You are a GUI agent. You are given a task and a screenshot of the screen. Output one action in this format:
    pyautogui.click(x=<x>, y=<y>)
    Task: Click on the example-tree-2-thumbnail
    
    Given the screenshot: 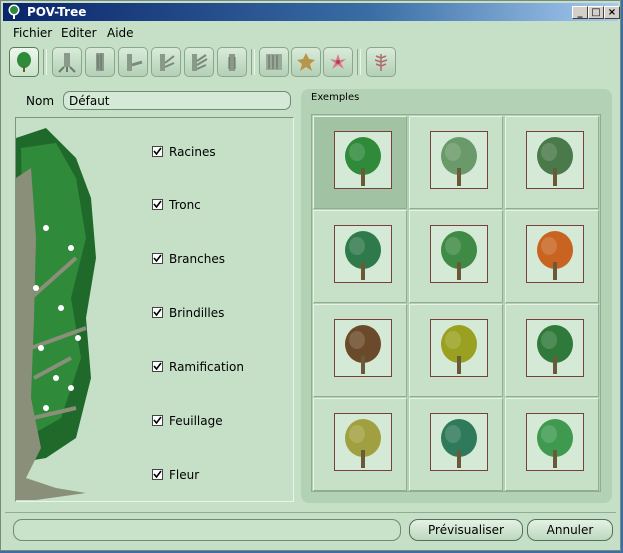 What is the action you would take?
    pyautogui.click(x=459, y=160)
    